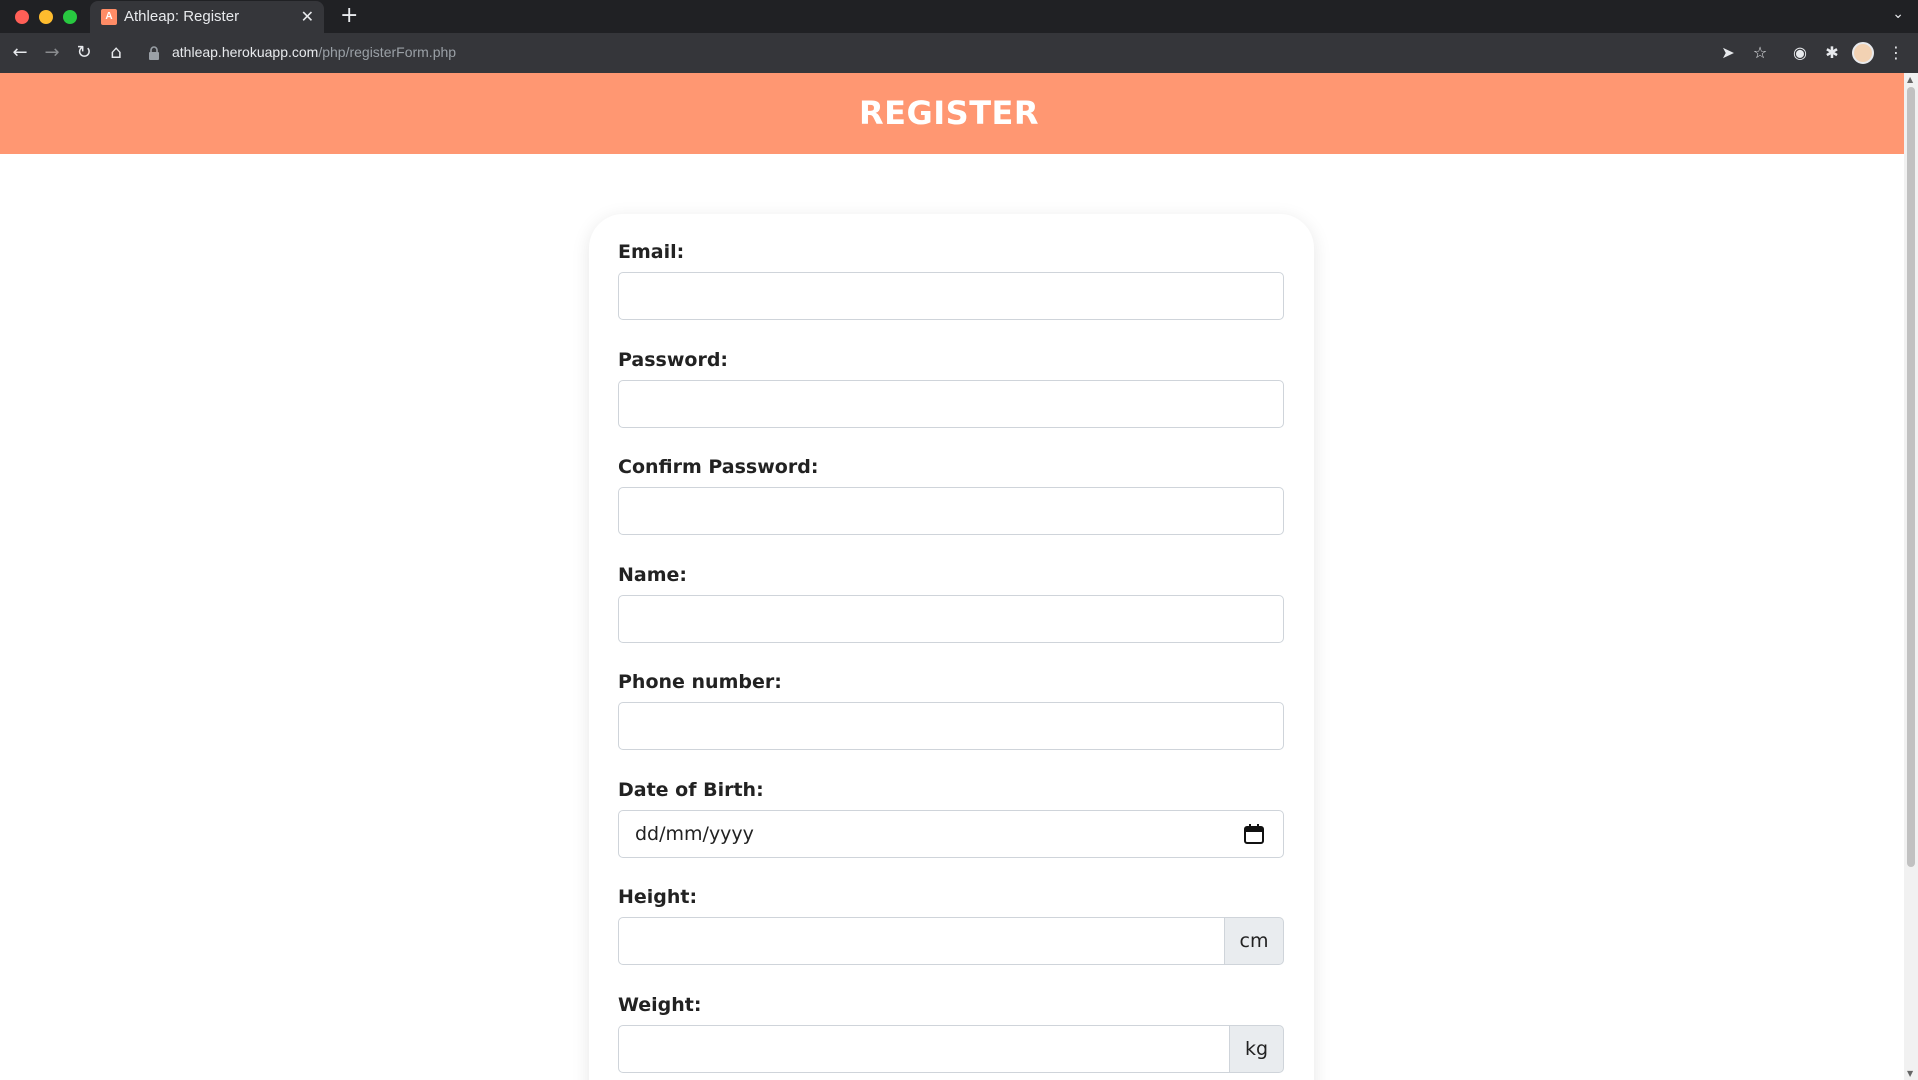  I want to click on confirm-password-label: Confirm Password:, so click(718, 467).